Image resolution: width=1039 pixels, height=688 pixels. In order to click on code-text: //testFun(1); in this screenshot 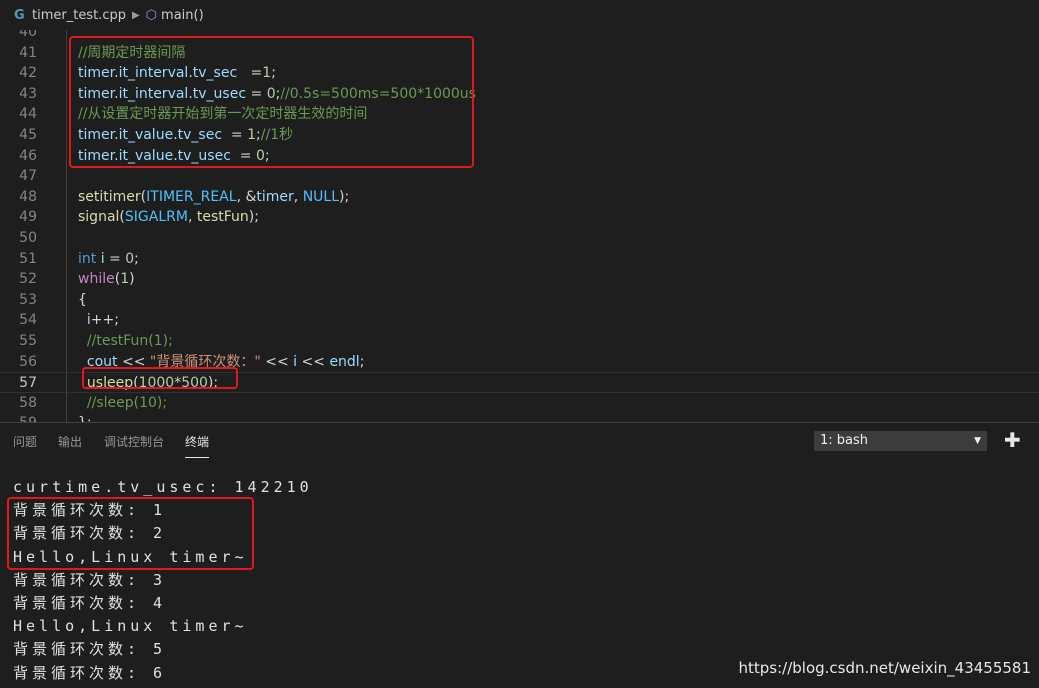, I will do `click(125, 341)`.